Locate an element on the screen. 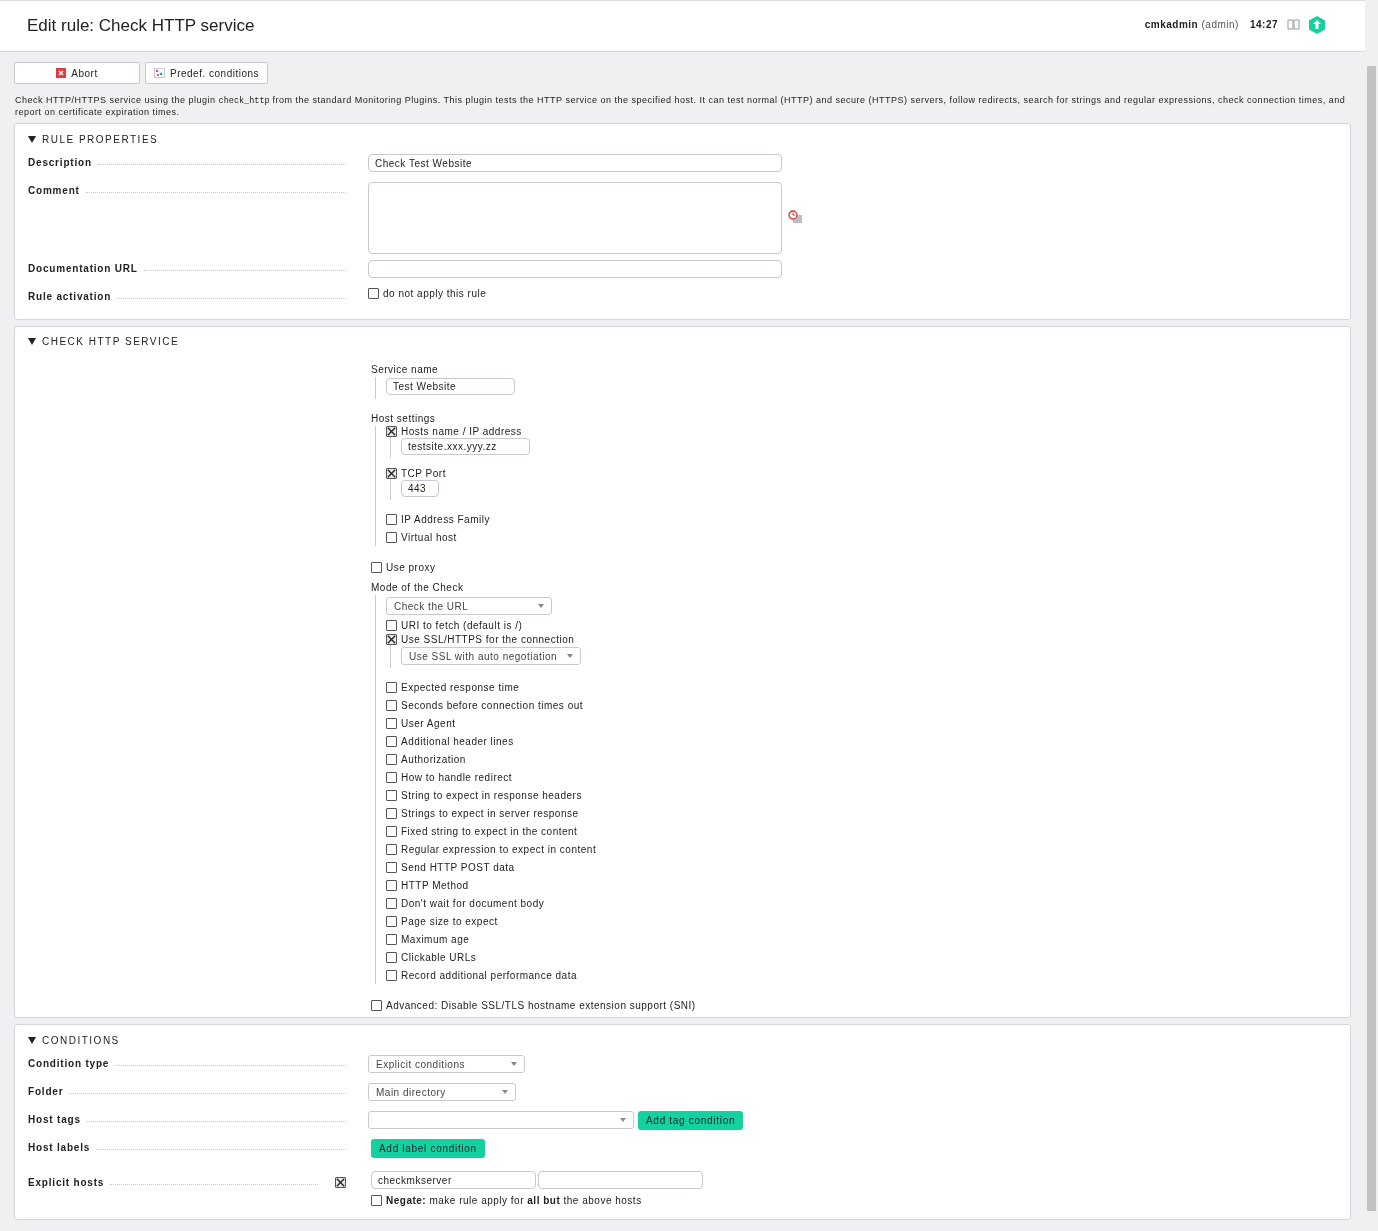 This screenshot has height=1231, width=1378. checkbox-label: Don't wait for document body is located at coordinates (473, 903).